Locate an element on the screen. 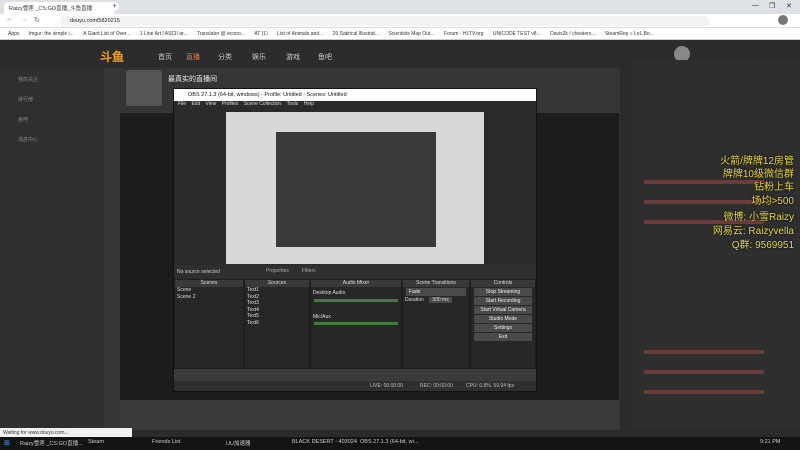 The width and height of the screenshot is (800, 450). transition-select: Fade is located at coordinates (436, 292).